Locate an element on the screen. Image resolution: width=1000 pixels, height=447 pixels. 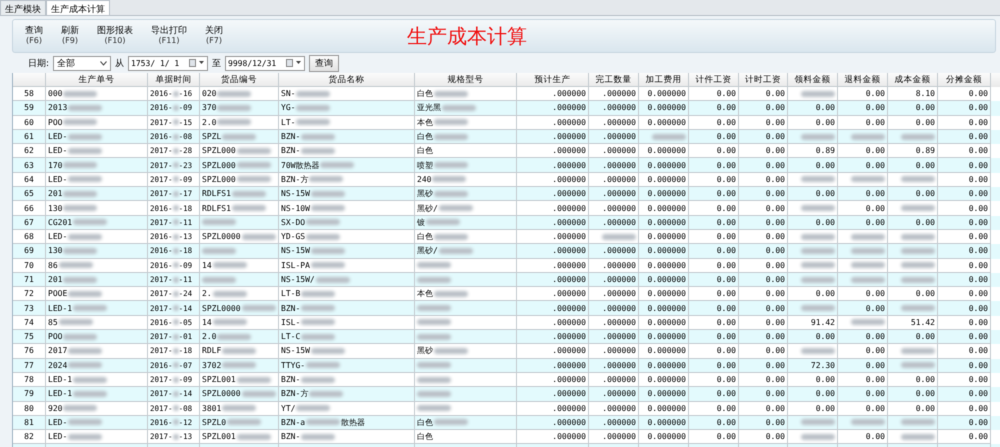
table-cell: TTYG- is located at coordinates (293, 365).